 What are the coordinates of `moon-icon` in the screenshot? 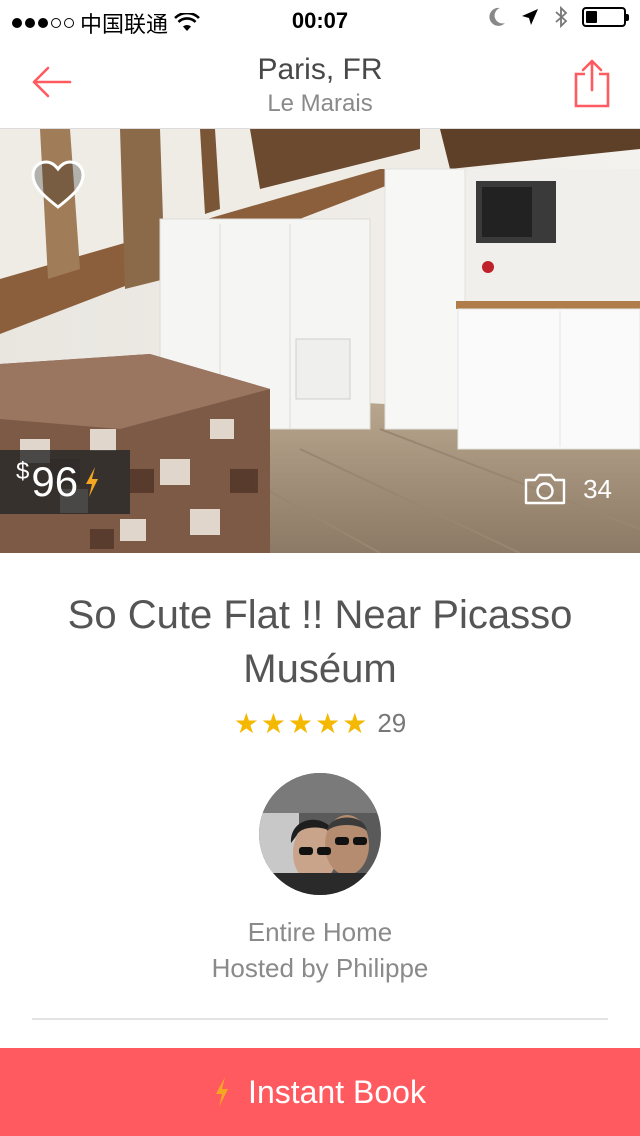 It's located at (497, 16).